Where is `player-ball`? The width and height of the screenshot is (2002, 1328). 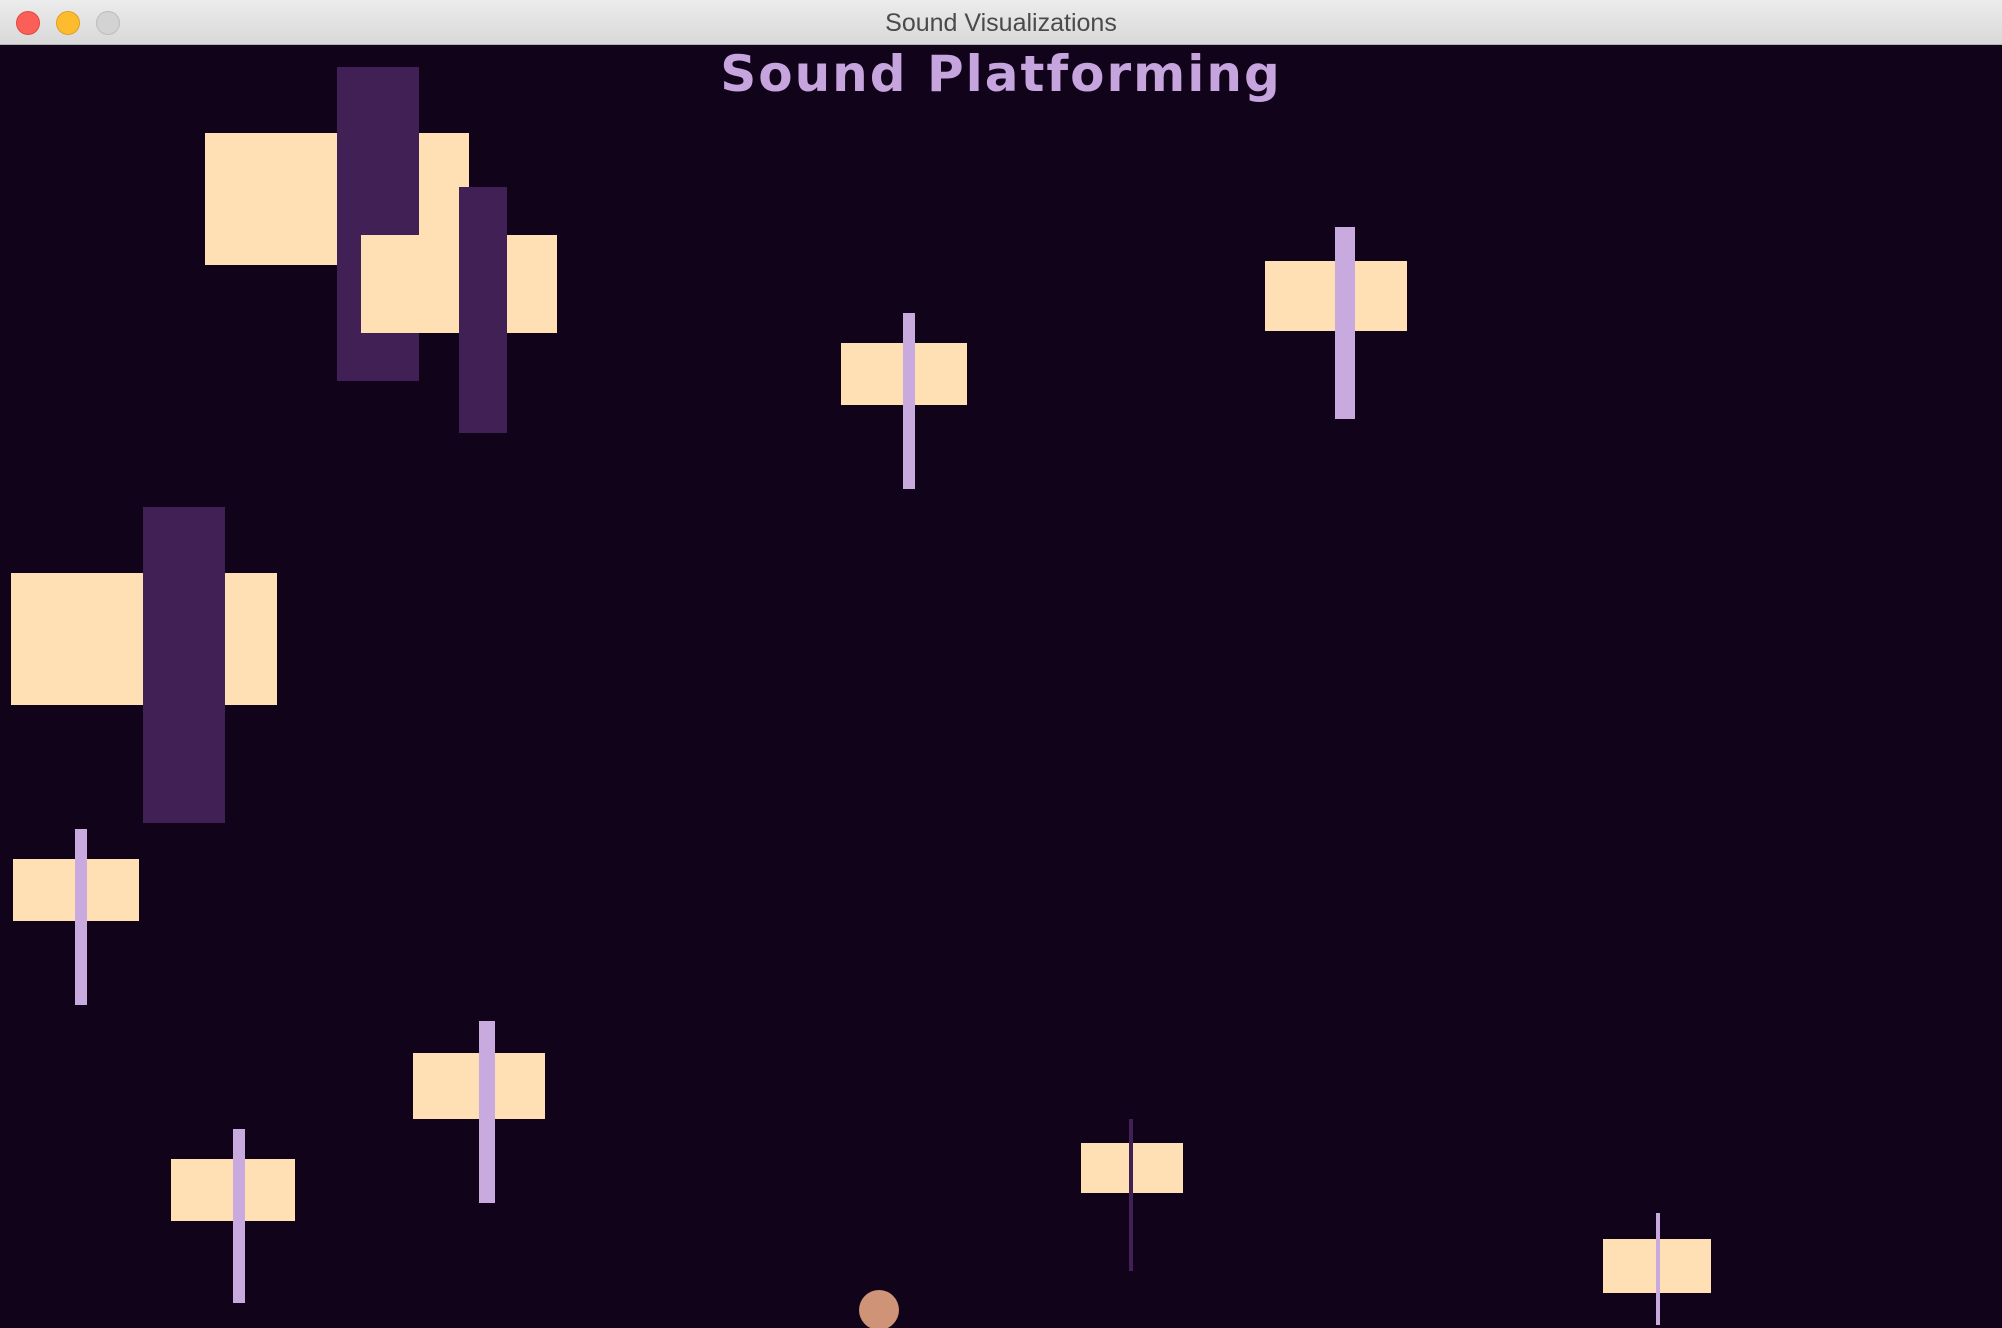 player-ball is located at coordinates (879, 1309).